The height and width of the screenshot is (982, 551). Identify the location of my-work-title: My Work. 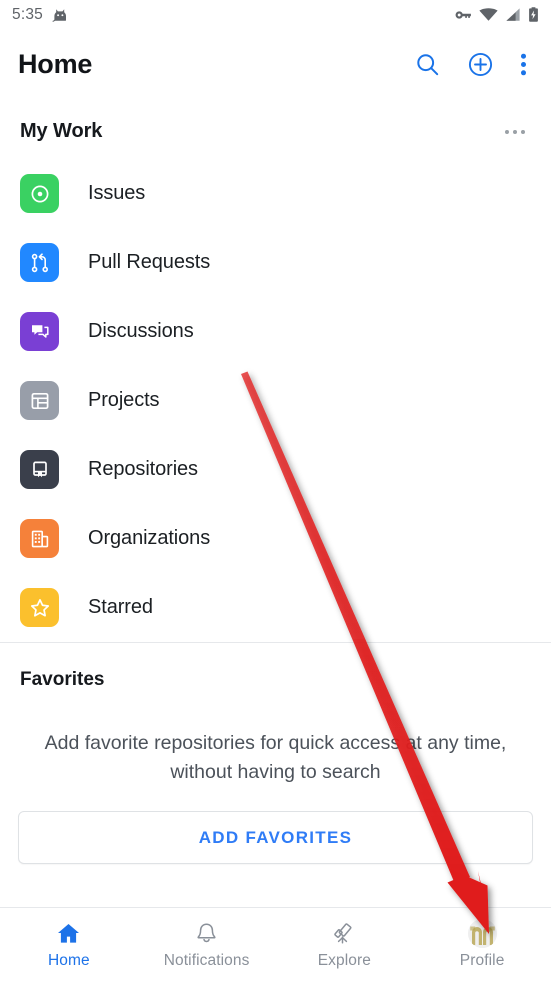
(61, 131).